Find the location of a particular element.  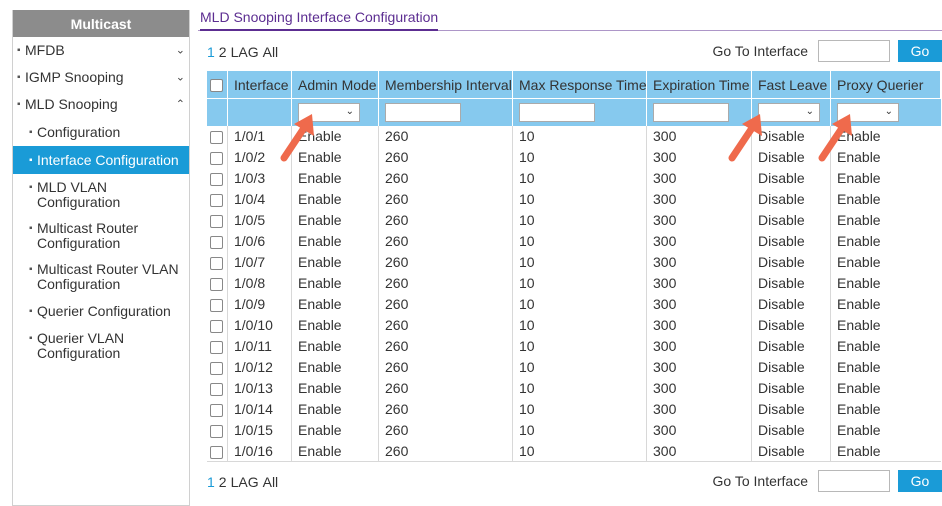

cell-max-response-time: 10 is located at coordinates (579, 325).